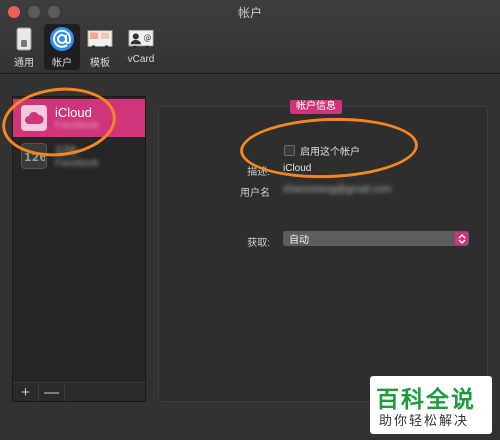  What do you see at coordinates (24, 63) in the screenshot?
I see `toolbar-label-general: 通用` at bounding box center [24, 63].